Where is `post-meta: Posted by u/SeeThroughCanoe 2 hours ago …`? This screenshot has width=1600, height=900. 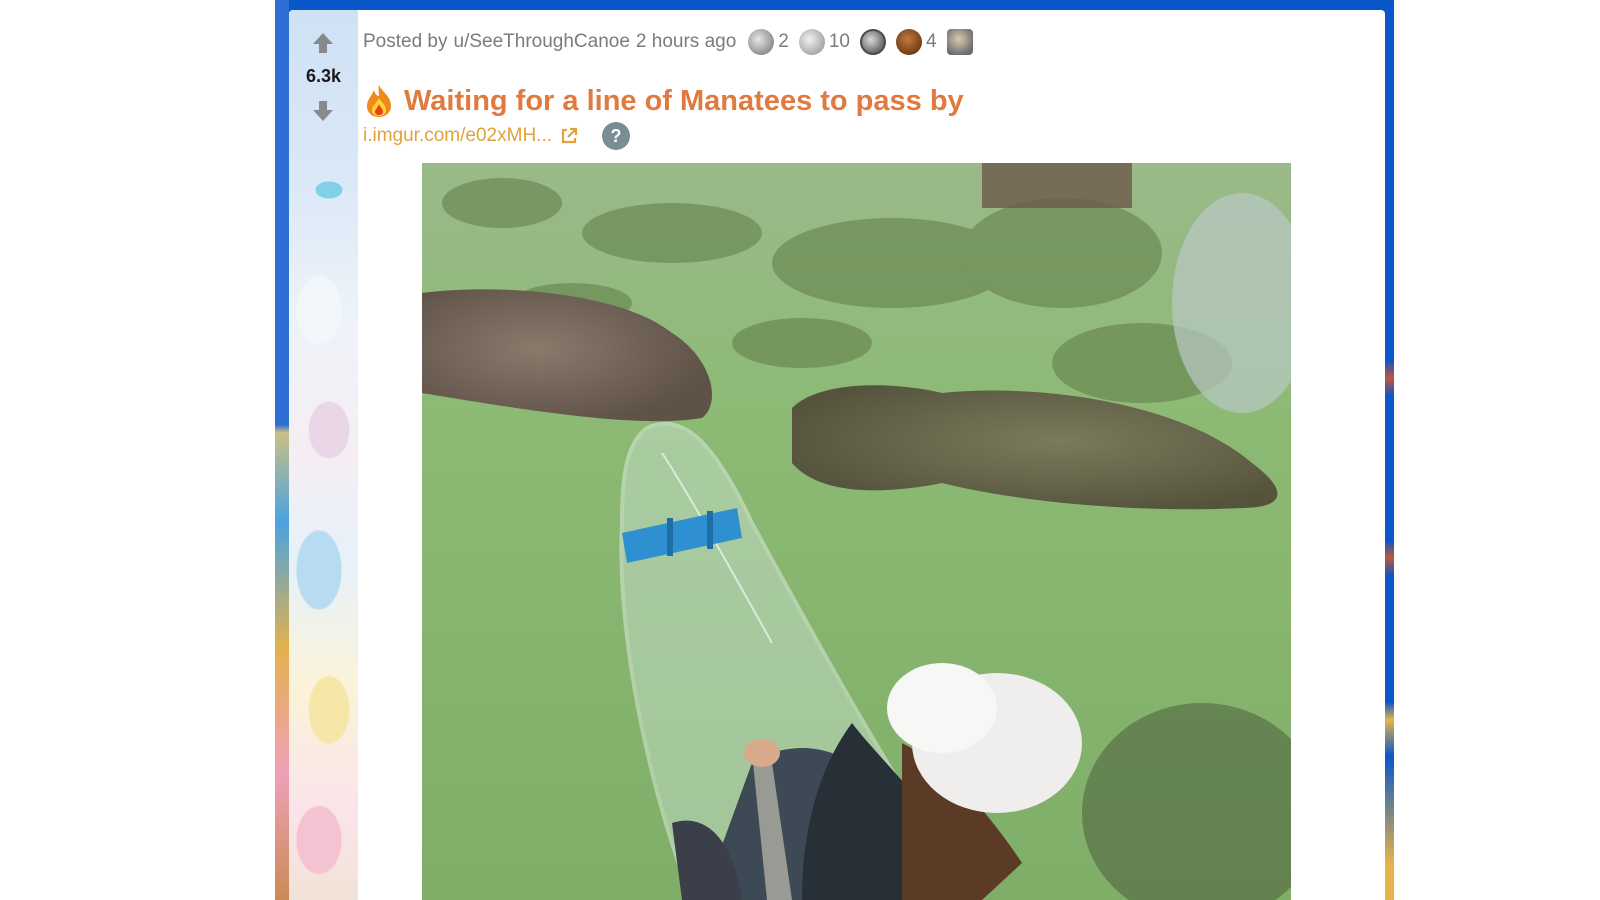
post-meta: Posted by u/SeeThroughCanoe 2 hours ago … is located at coordinates (673, 42).